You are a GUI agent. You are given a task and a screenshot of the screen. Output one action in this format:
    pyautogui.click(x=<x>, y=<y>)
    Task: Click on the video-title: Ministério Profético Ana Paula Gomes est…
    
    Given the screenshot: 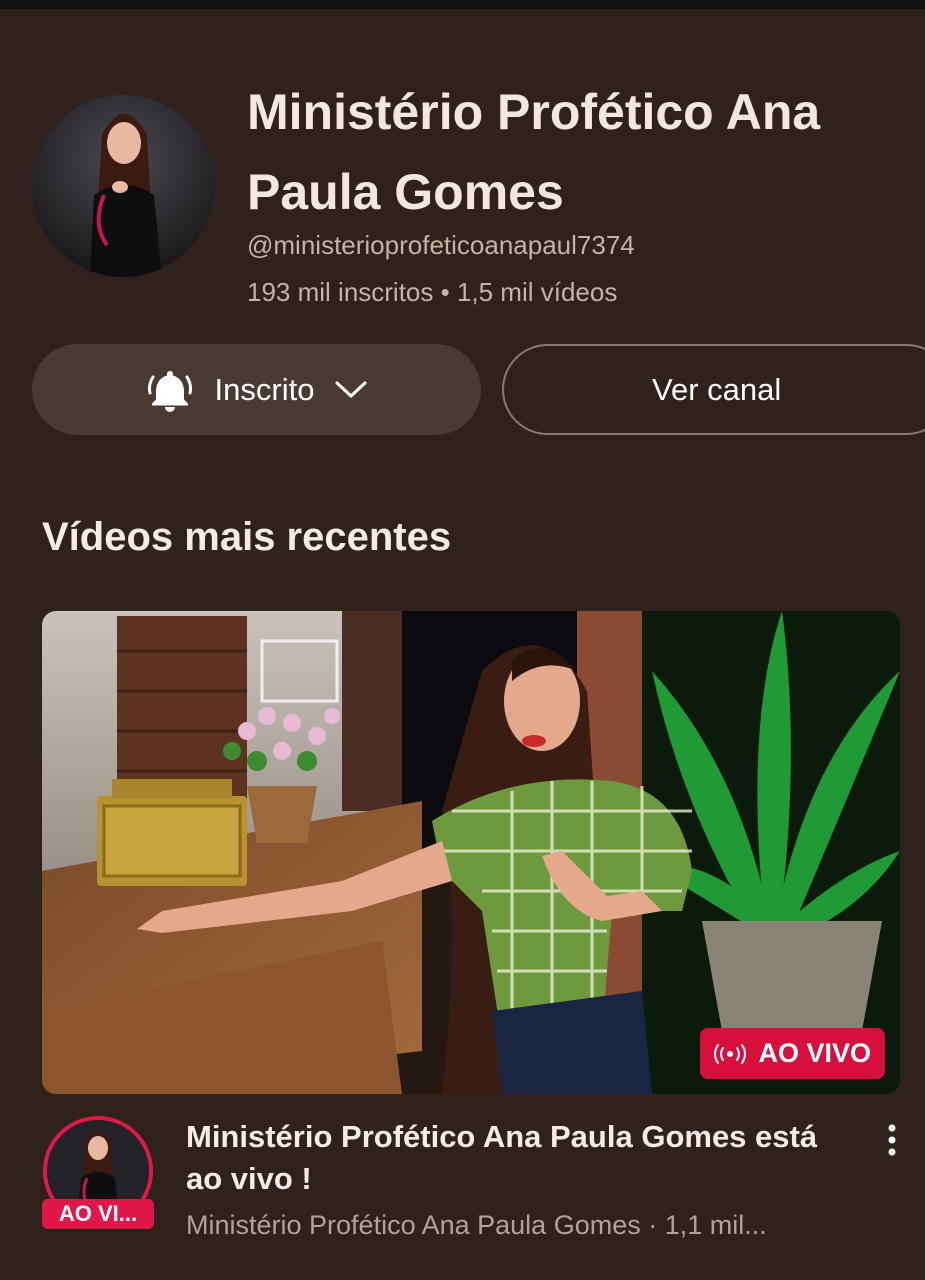 What is the action you would take?
    pyautogui.click(x=516, y=1158)
    